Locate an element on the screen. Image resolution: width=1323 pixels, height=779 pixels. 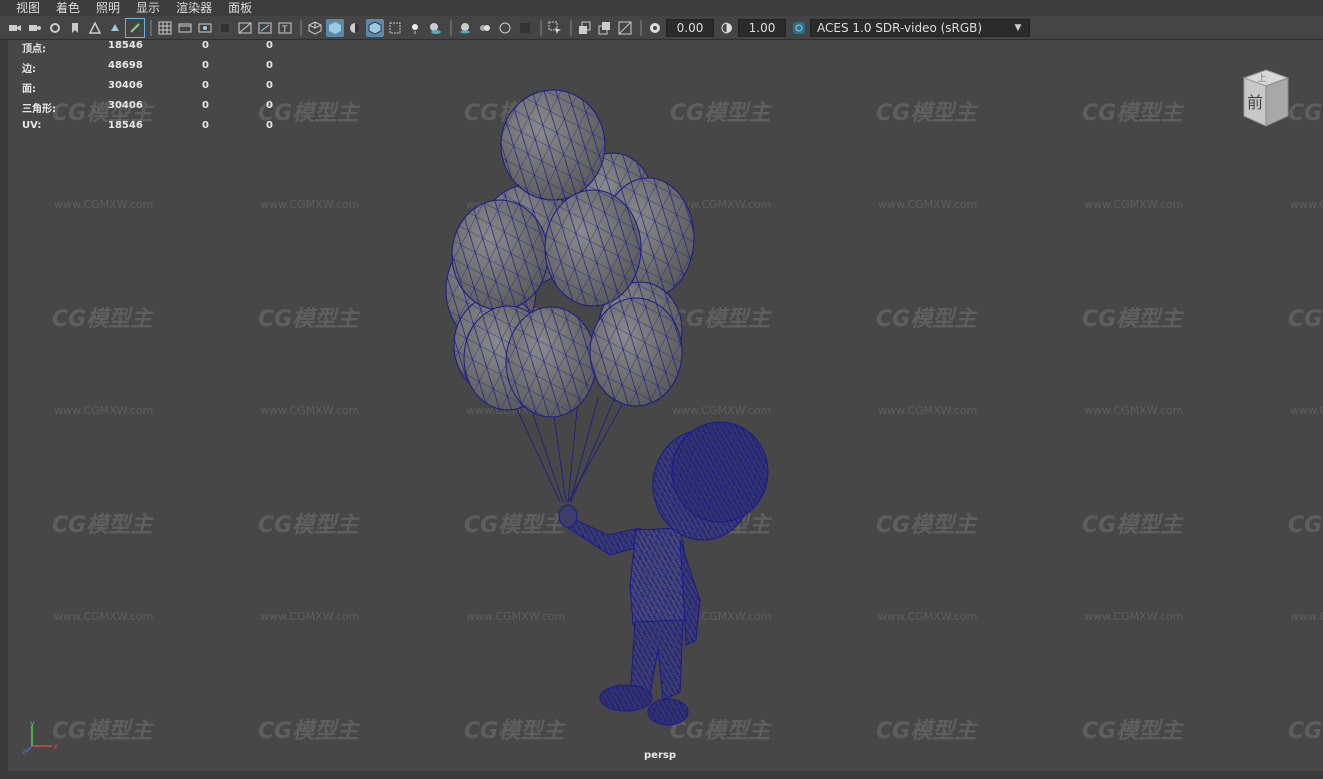
bookmark-icon is located at coordinates (75, 28).